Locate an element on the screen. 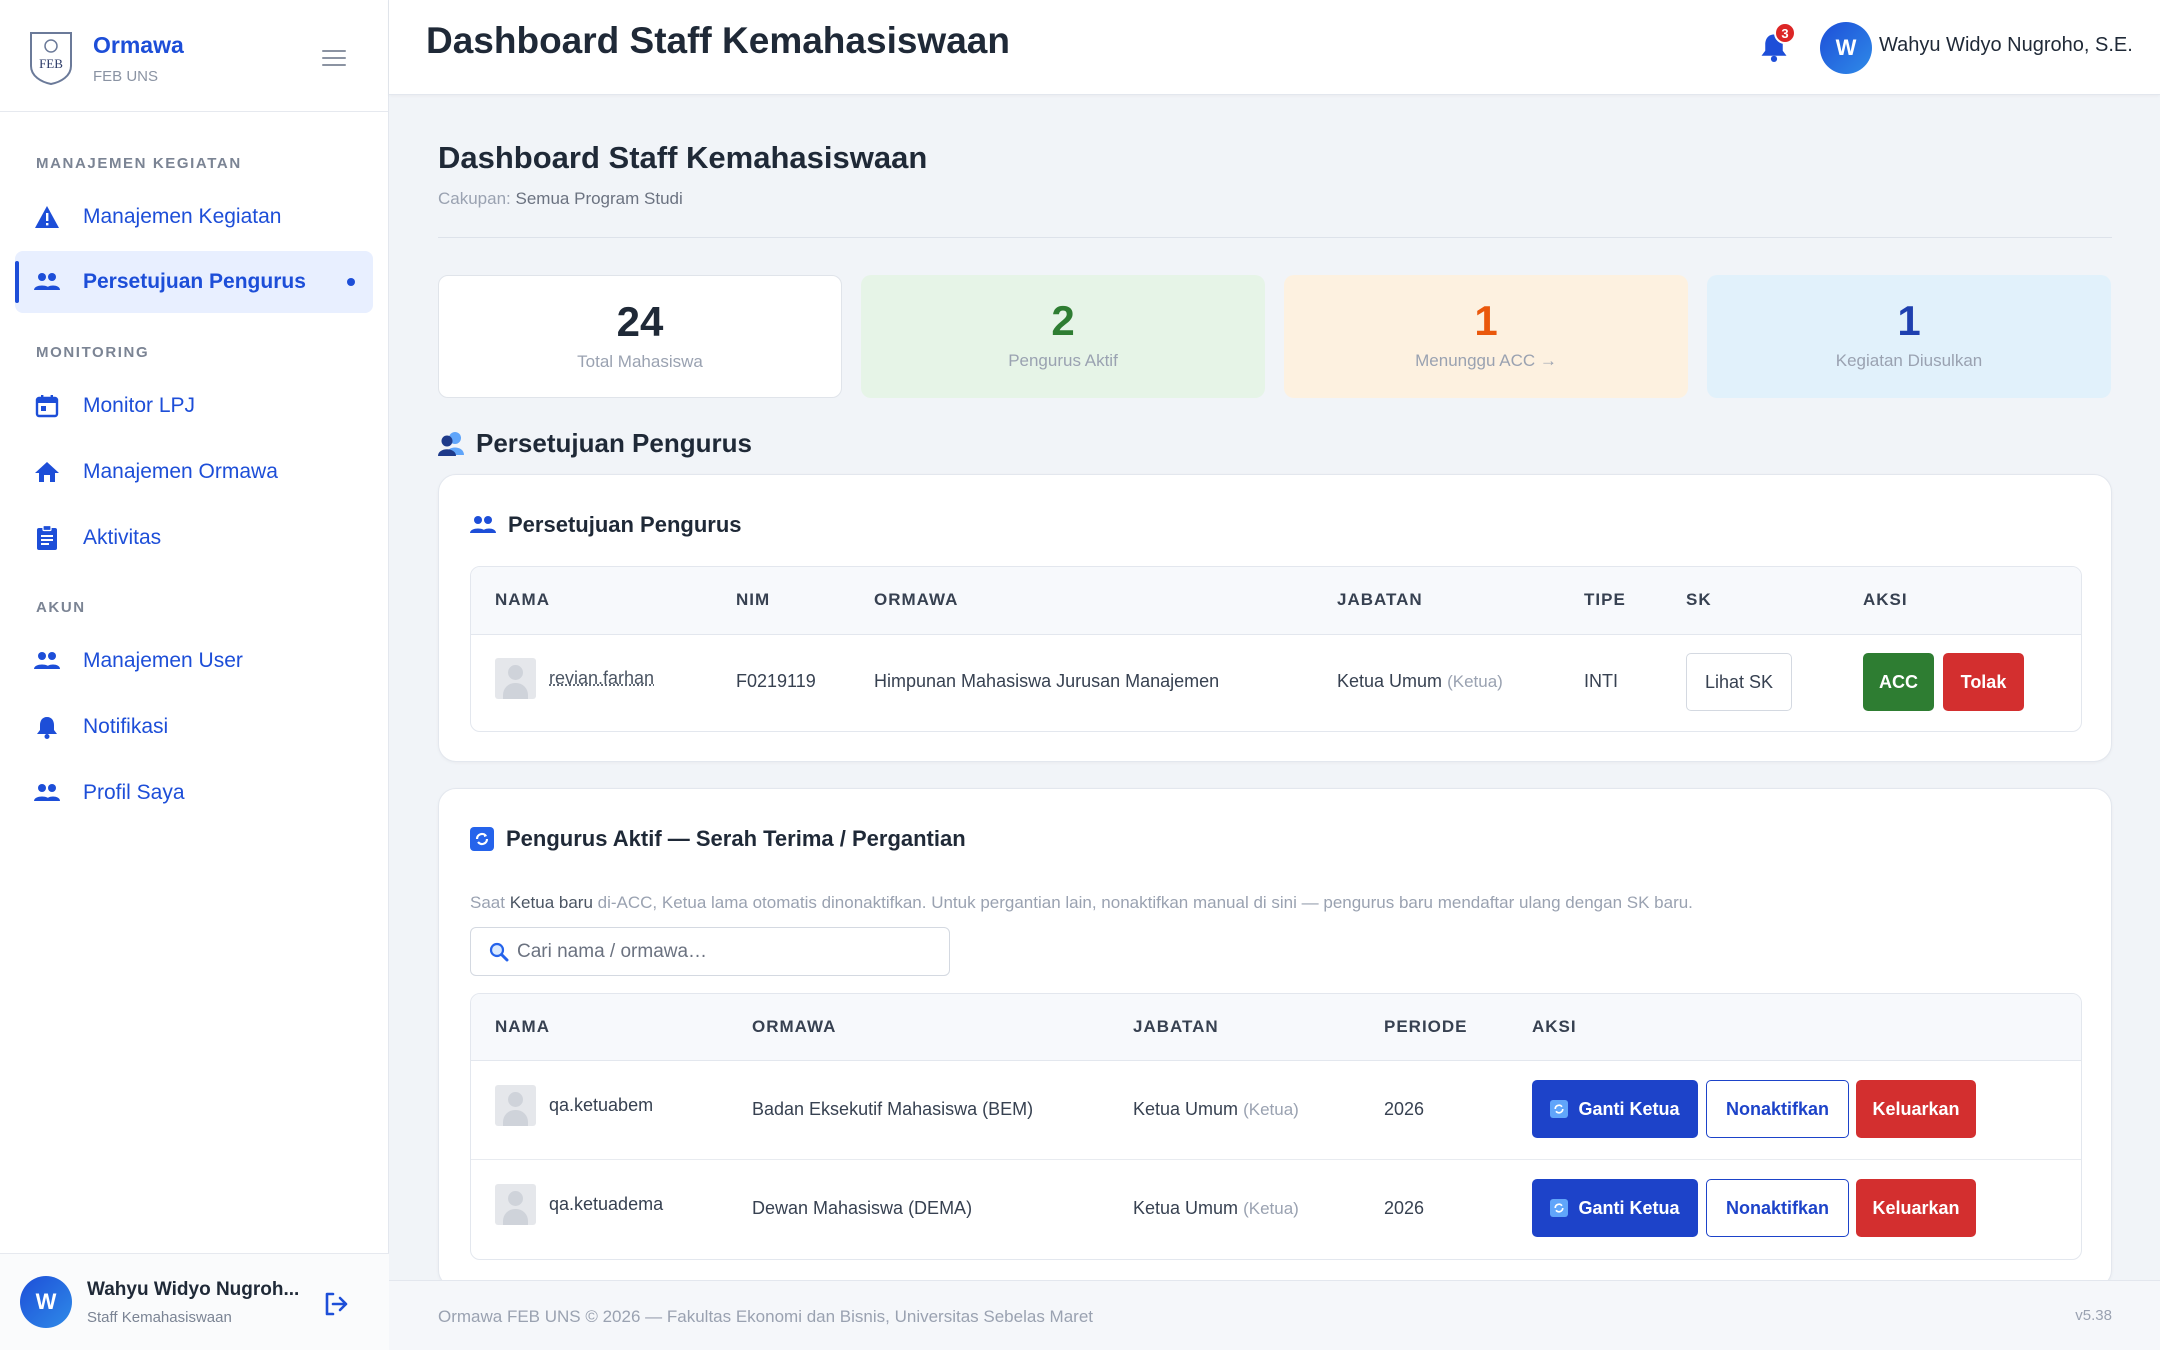 This screenshot has width=2160, height=1350. col-sk: SK is located at coordinates (1699, 599).